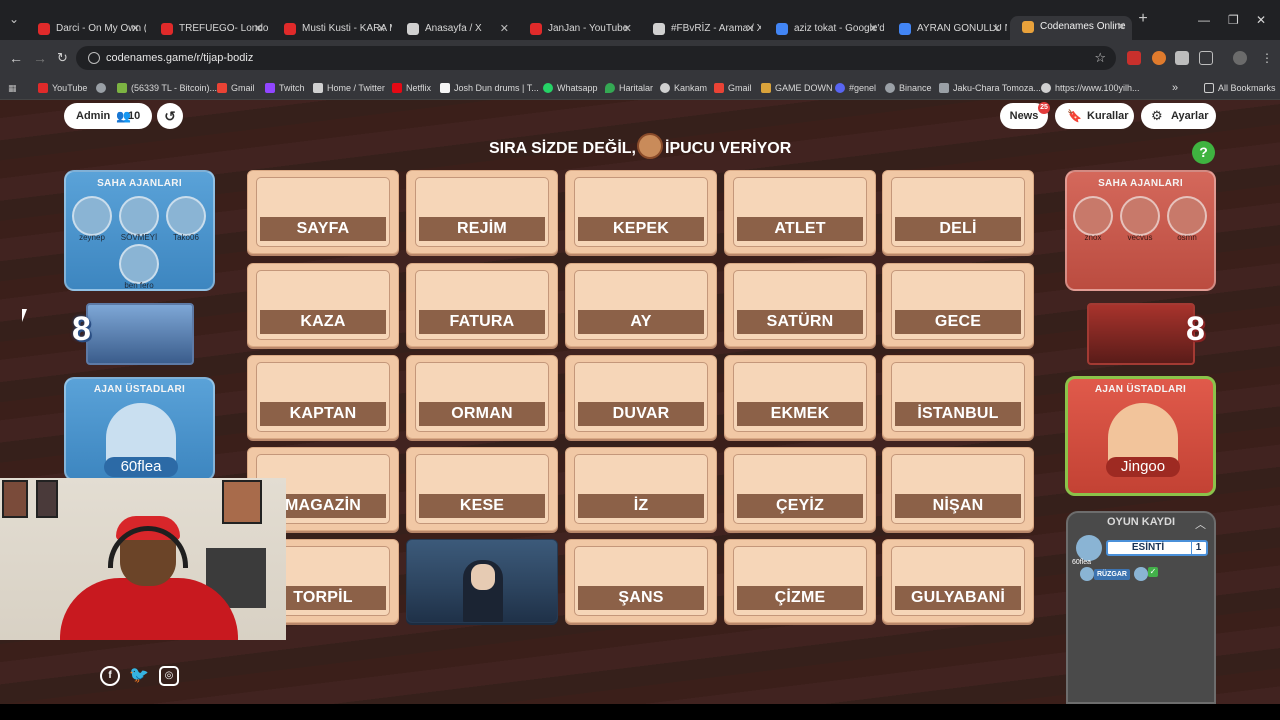 This screenshot has height=720, width=1280. What do you see at coordinates (958, 212) in the screenshot?
I see `word-card: DELİ` at bounding box center [958, 212].